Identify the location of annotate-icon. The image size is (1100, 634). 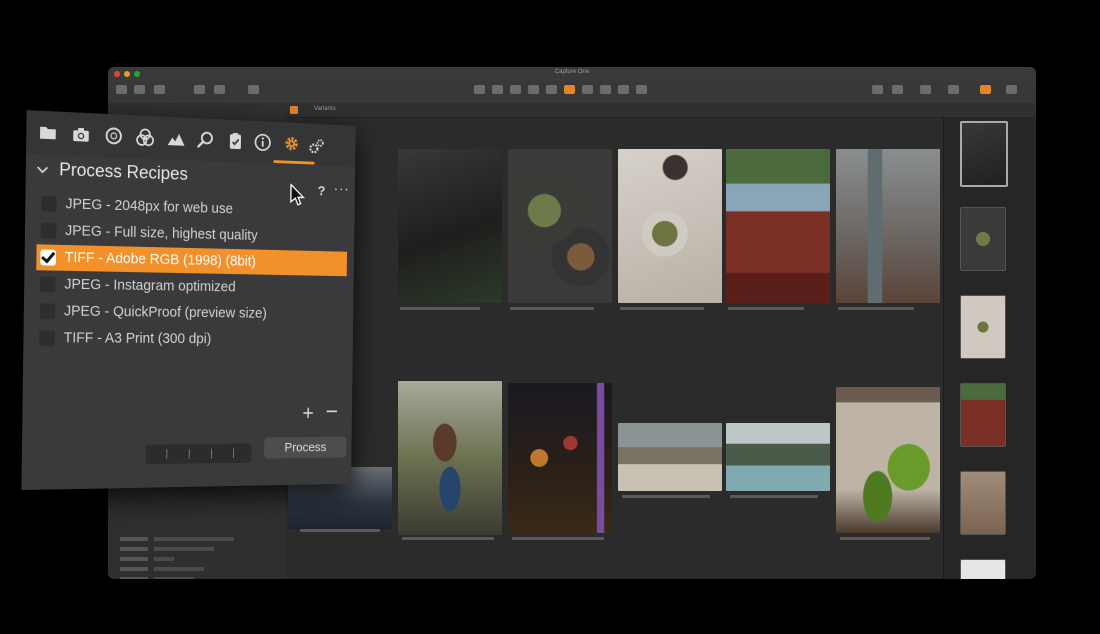
(641, 89).